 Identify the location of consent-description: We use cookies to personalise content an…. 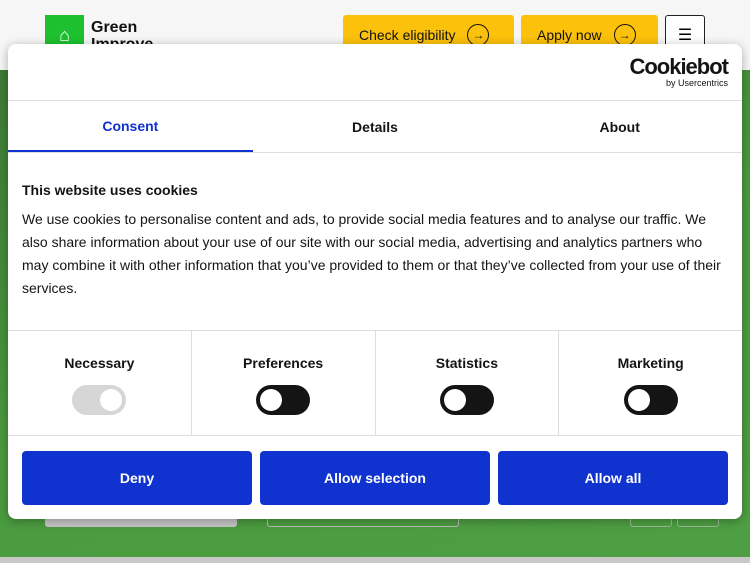
(371, 253).